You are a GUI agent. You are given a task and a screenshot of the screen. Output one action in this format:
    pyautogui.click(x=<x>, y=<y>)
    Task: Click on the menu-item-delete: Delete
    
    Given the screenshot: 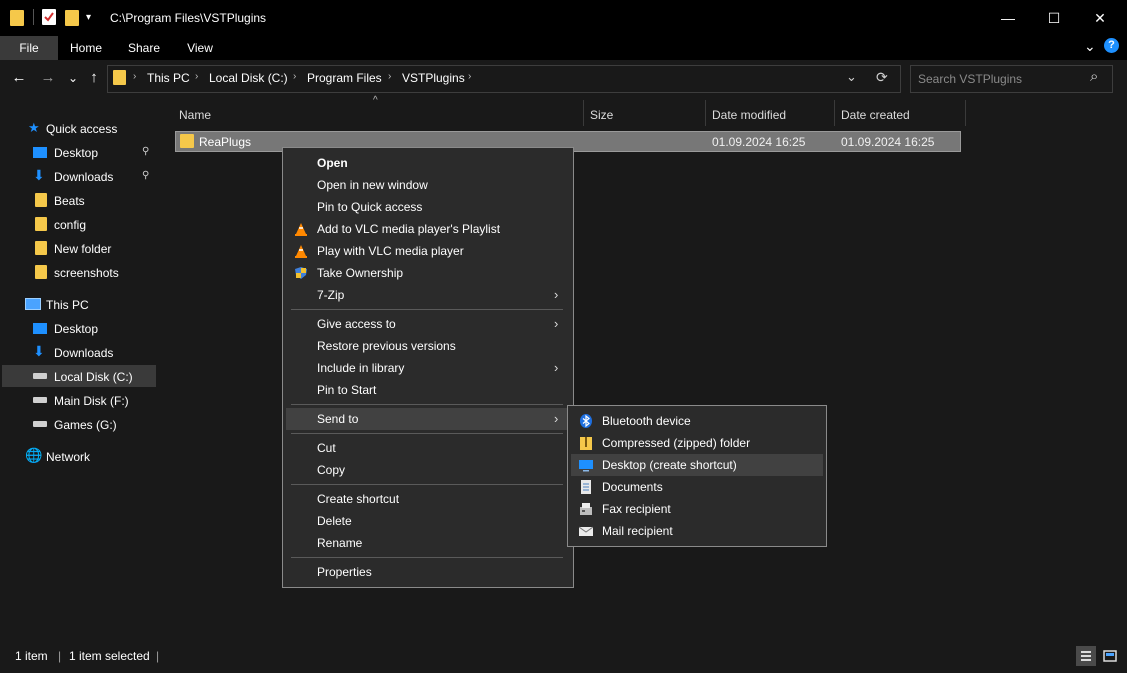 What is the action you would take?
    pyautogui.click(x=428, y=521)
    